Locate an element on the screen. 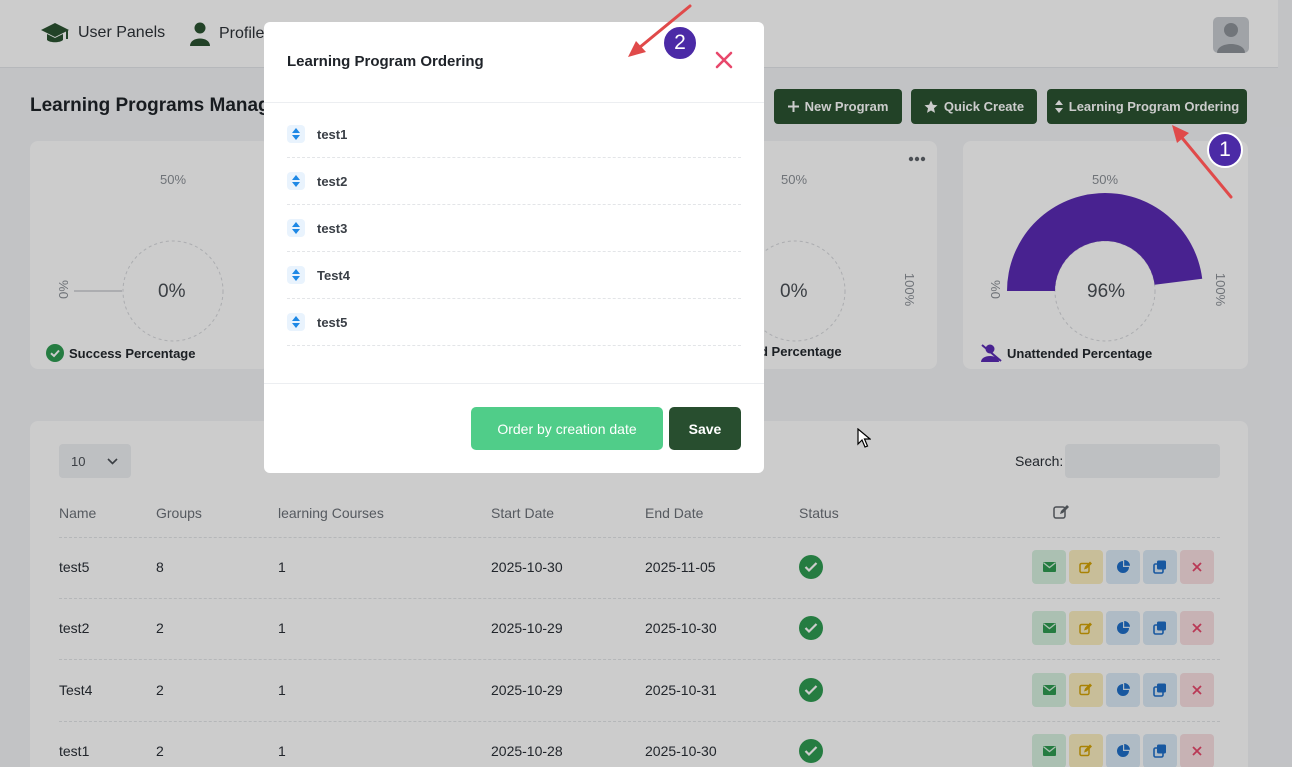 This screenshot has height=767, width=1292. step-badge-2: 2 is located at coordinates (680, 43).